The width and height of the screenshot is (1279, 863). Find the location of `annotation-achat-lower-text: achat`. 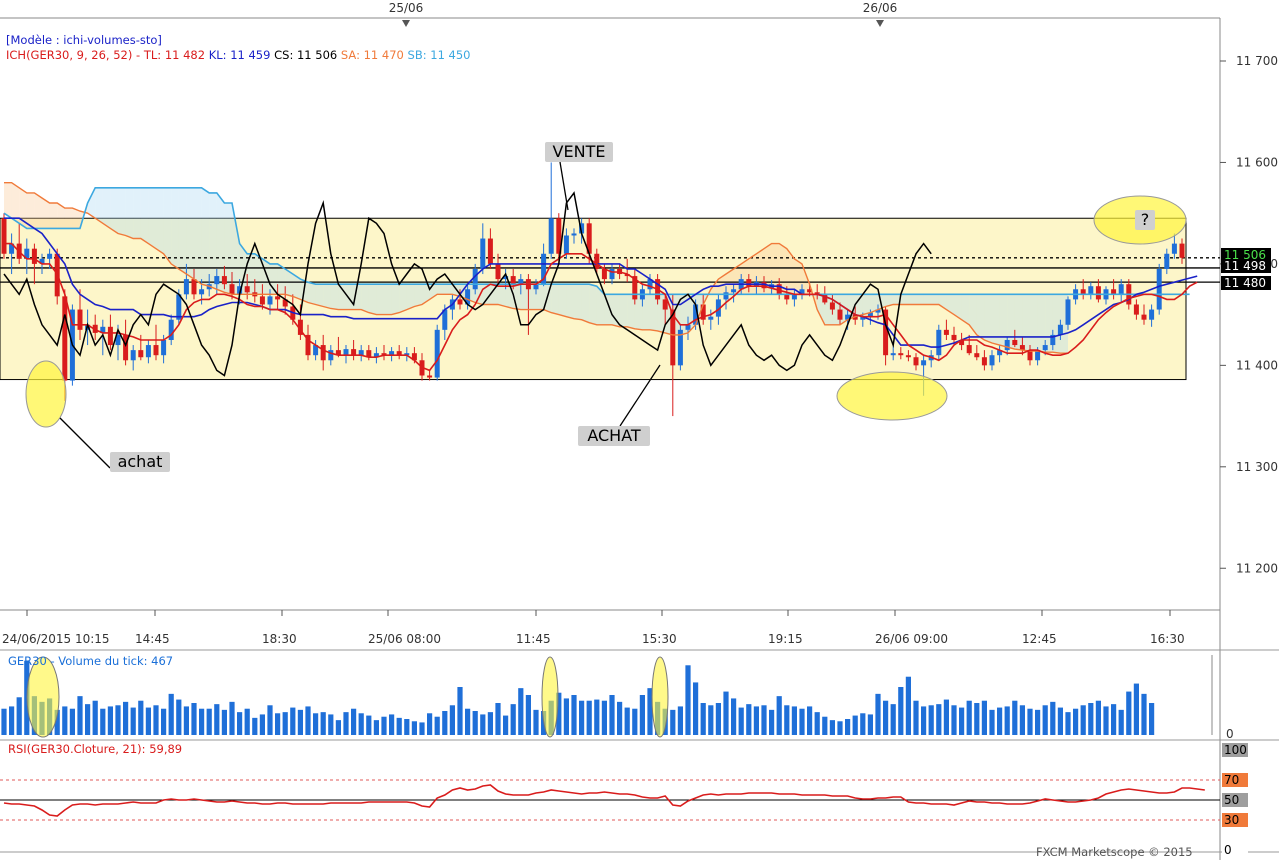

annotation-achat-lower-text: achat is located at coordinates (140, 461).